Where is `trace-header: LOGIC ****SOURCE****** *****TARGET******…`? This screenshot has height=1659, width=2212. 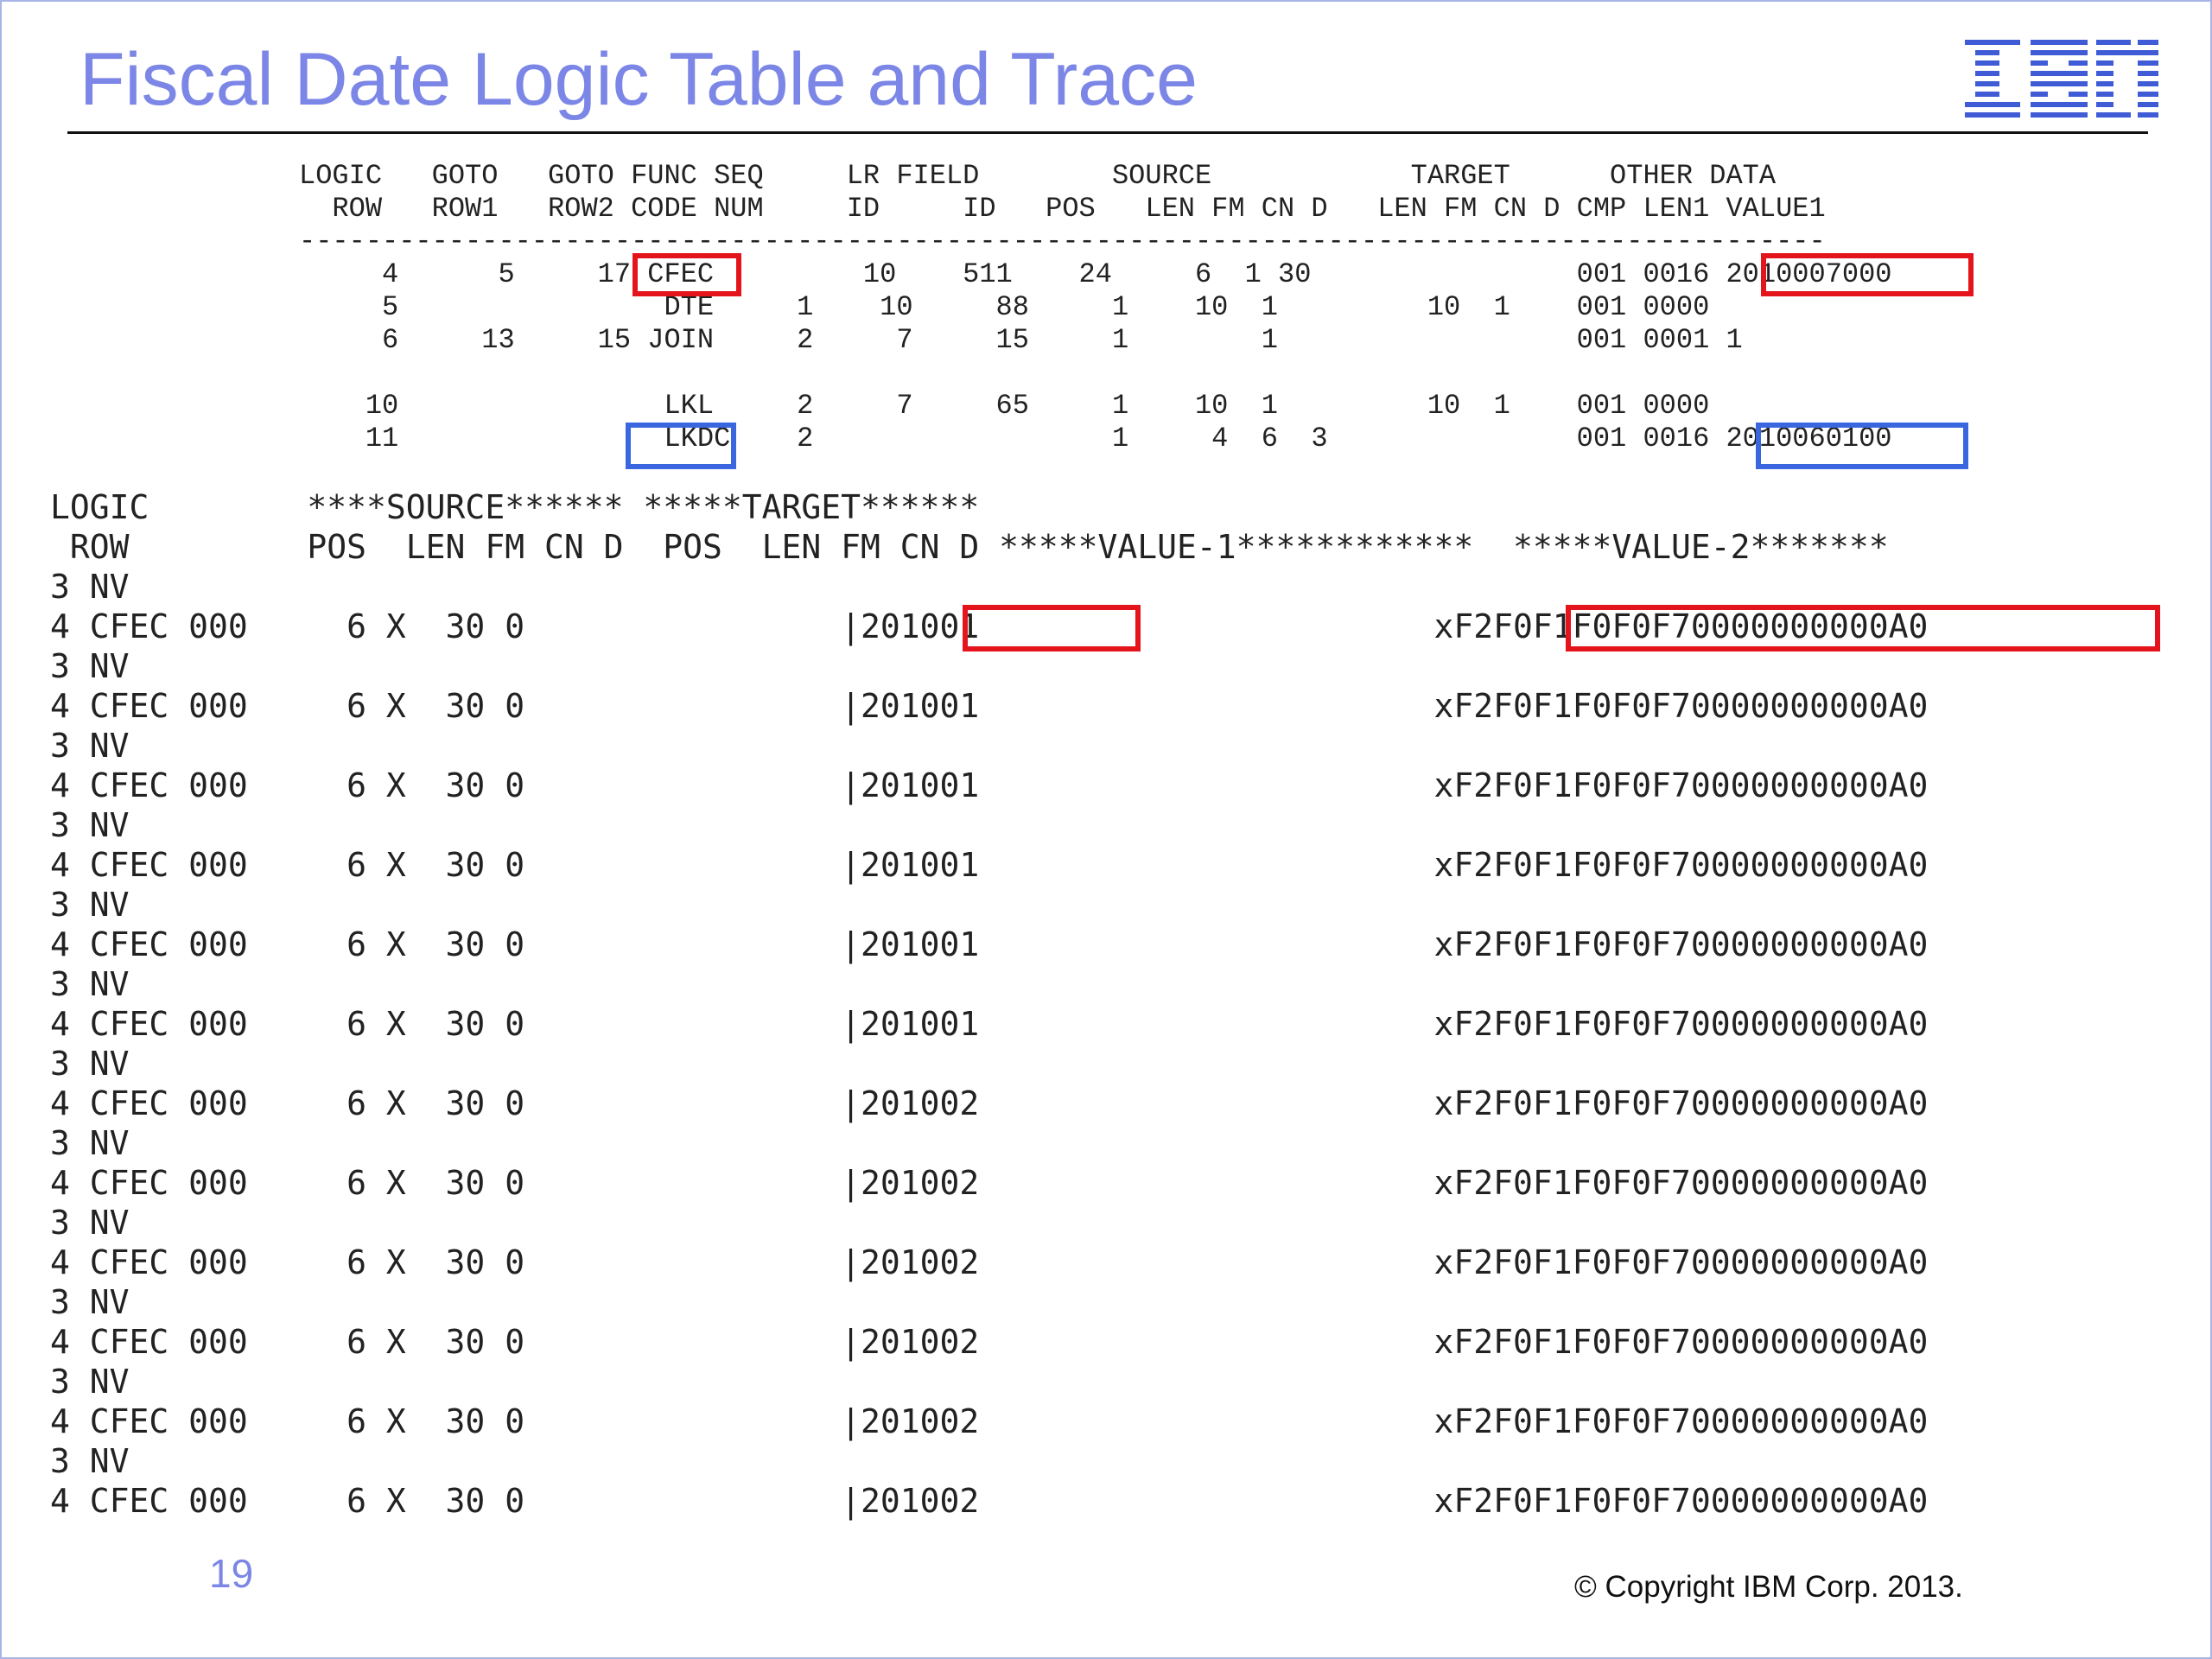 trace-header: LOGIC ****SOURCE****** *****TARGET******… is located at coordinates (969, 527).